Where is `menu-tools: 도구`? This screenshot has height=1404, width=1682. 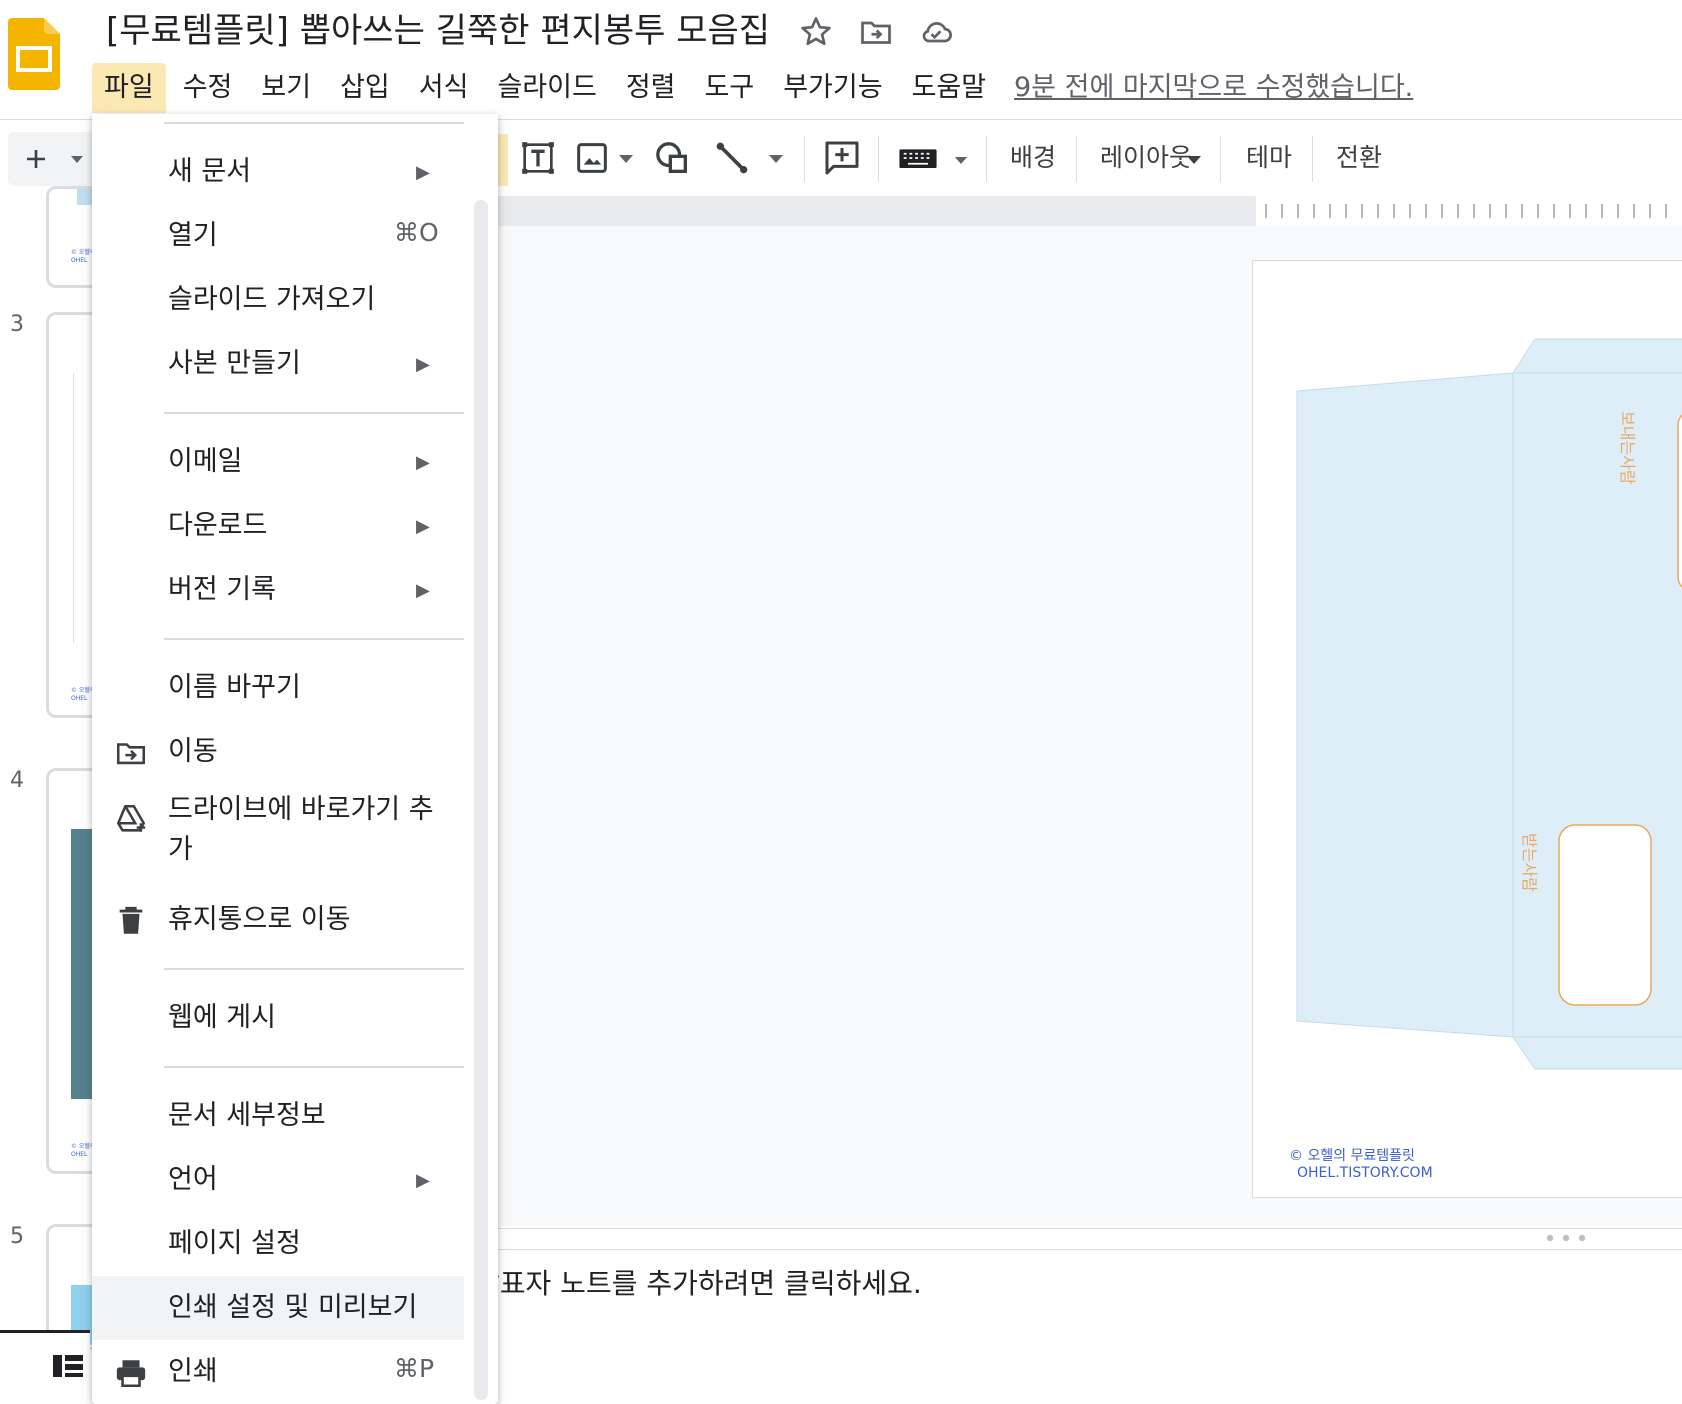 menu-tools: 도구 is located at coordinates (730, 88).